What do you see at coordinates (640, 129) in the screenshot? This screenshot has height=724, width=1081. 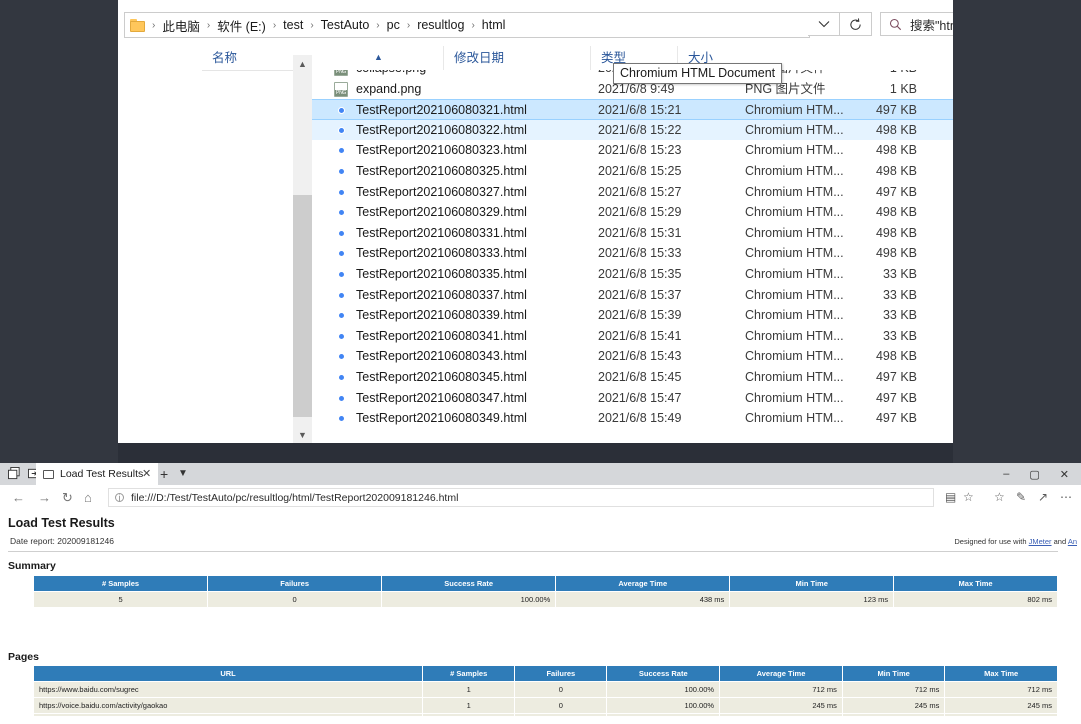 I see `file-modified-date: 2021/6/8 15:22` at bounding box center [640, 129].